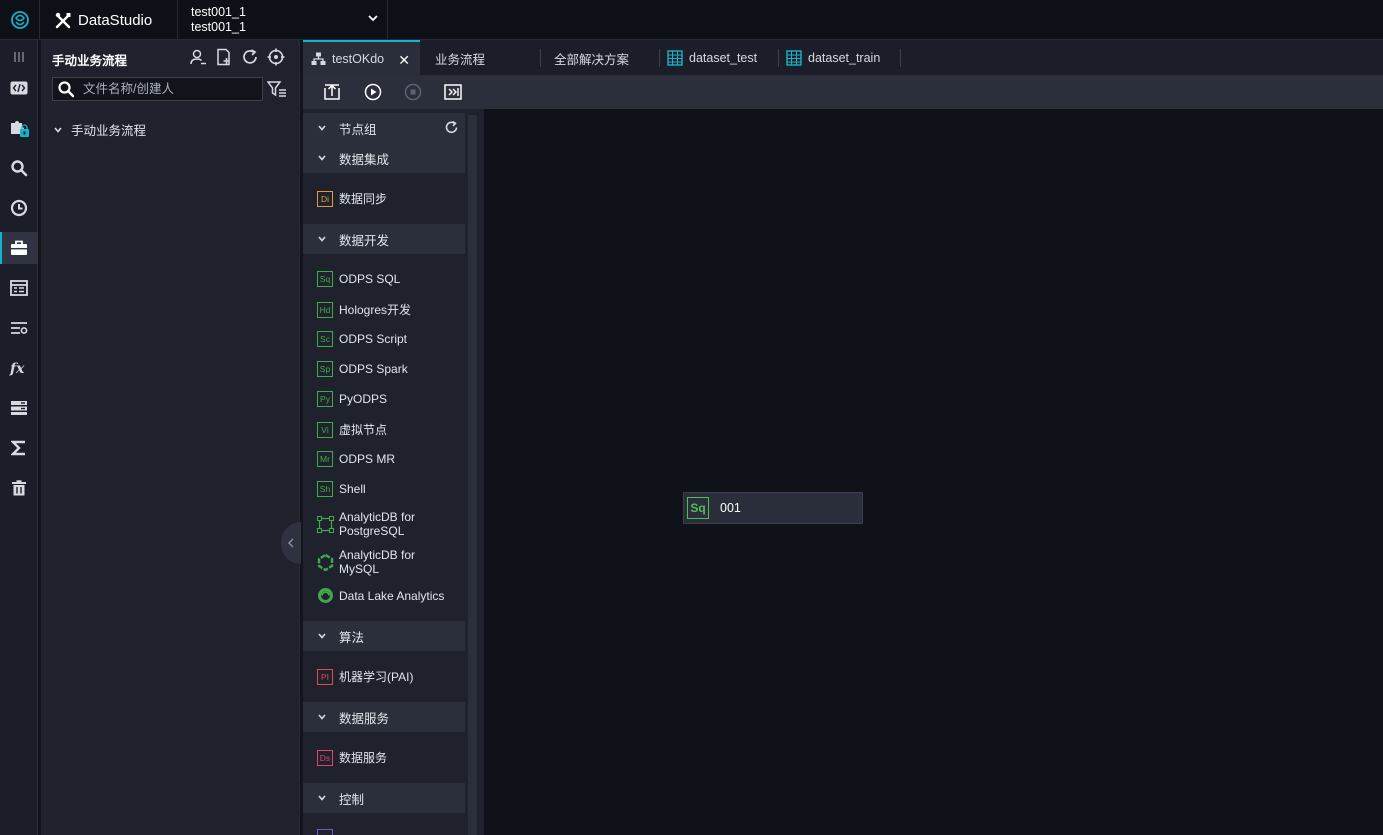  I want to click on node-type-data-service: Ds 数据服务, so click(352, 757).